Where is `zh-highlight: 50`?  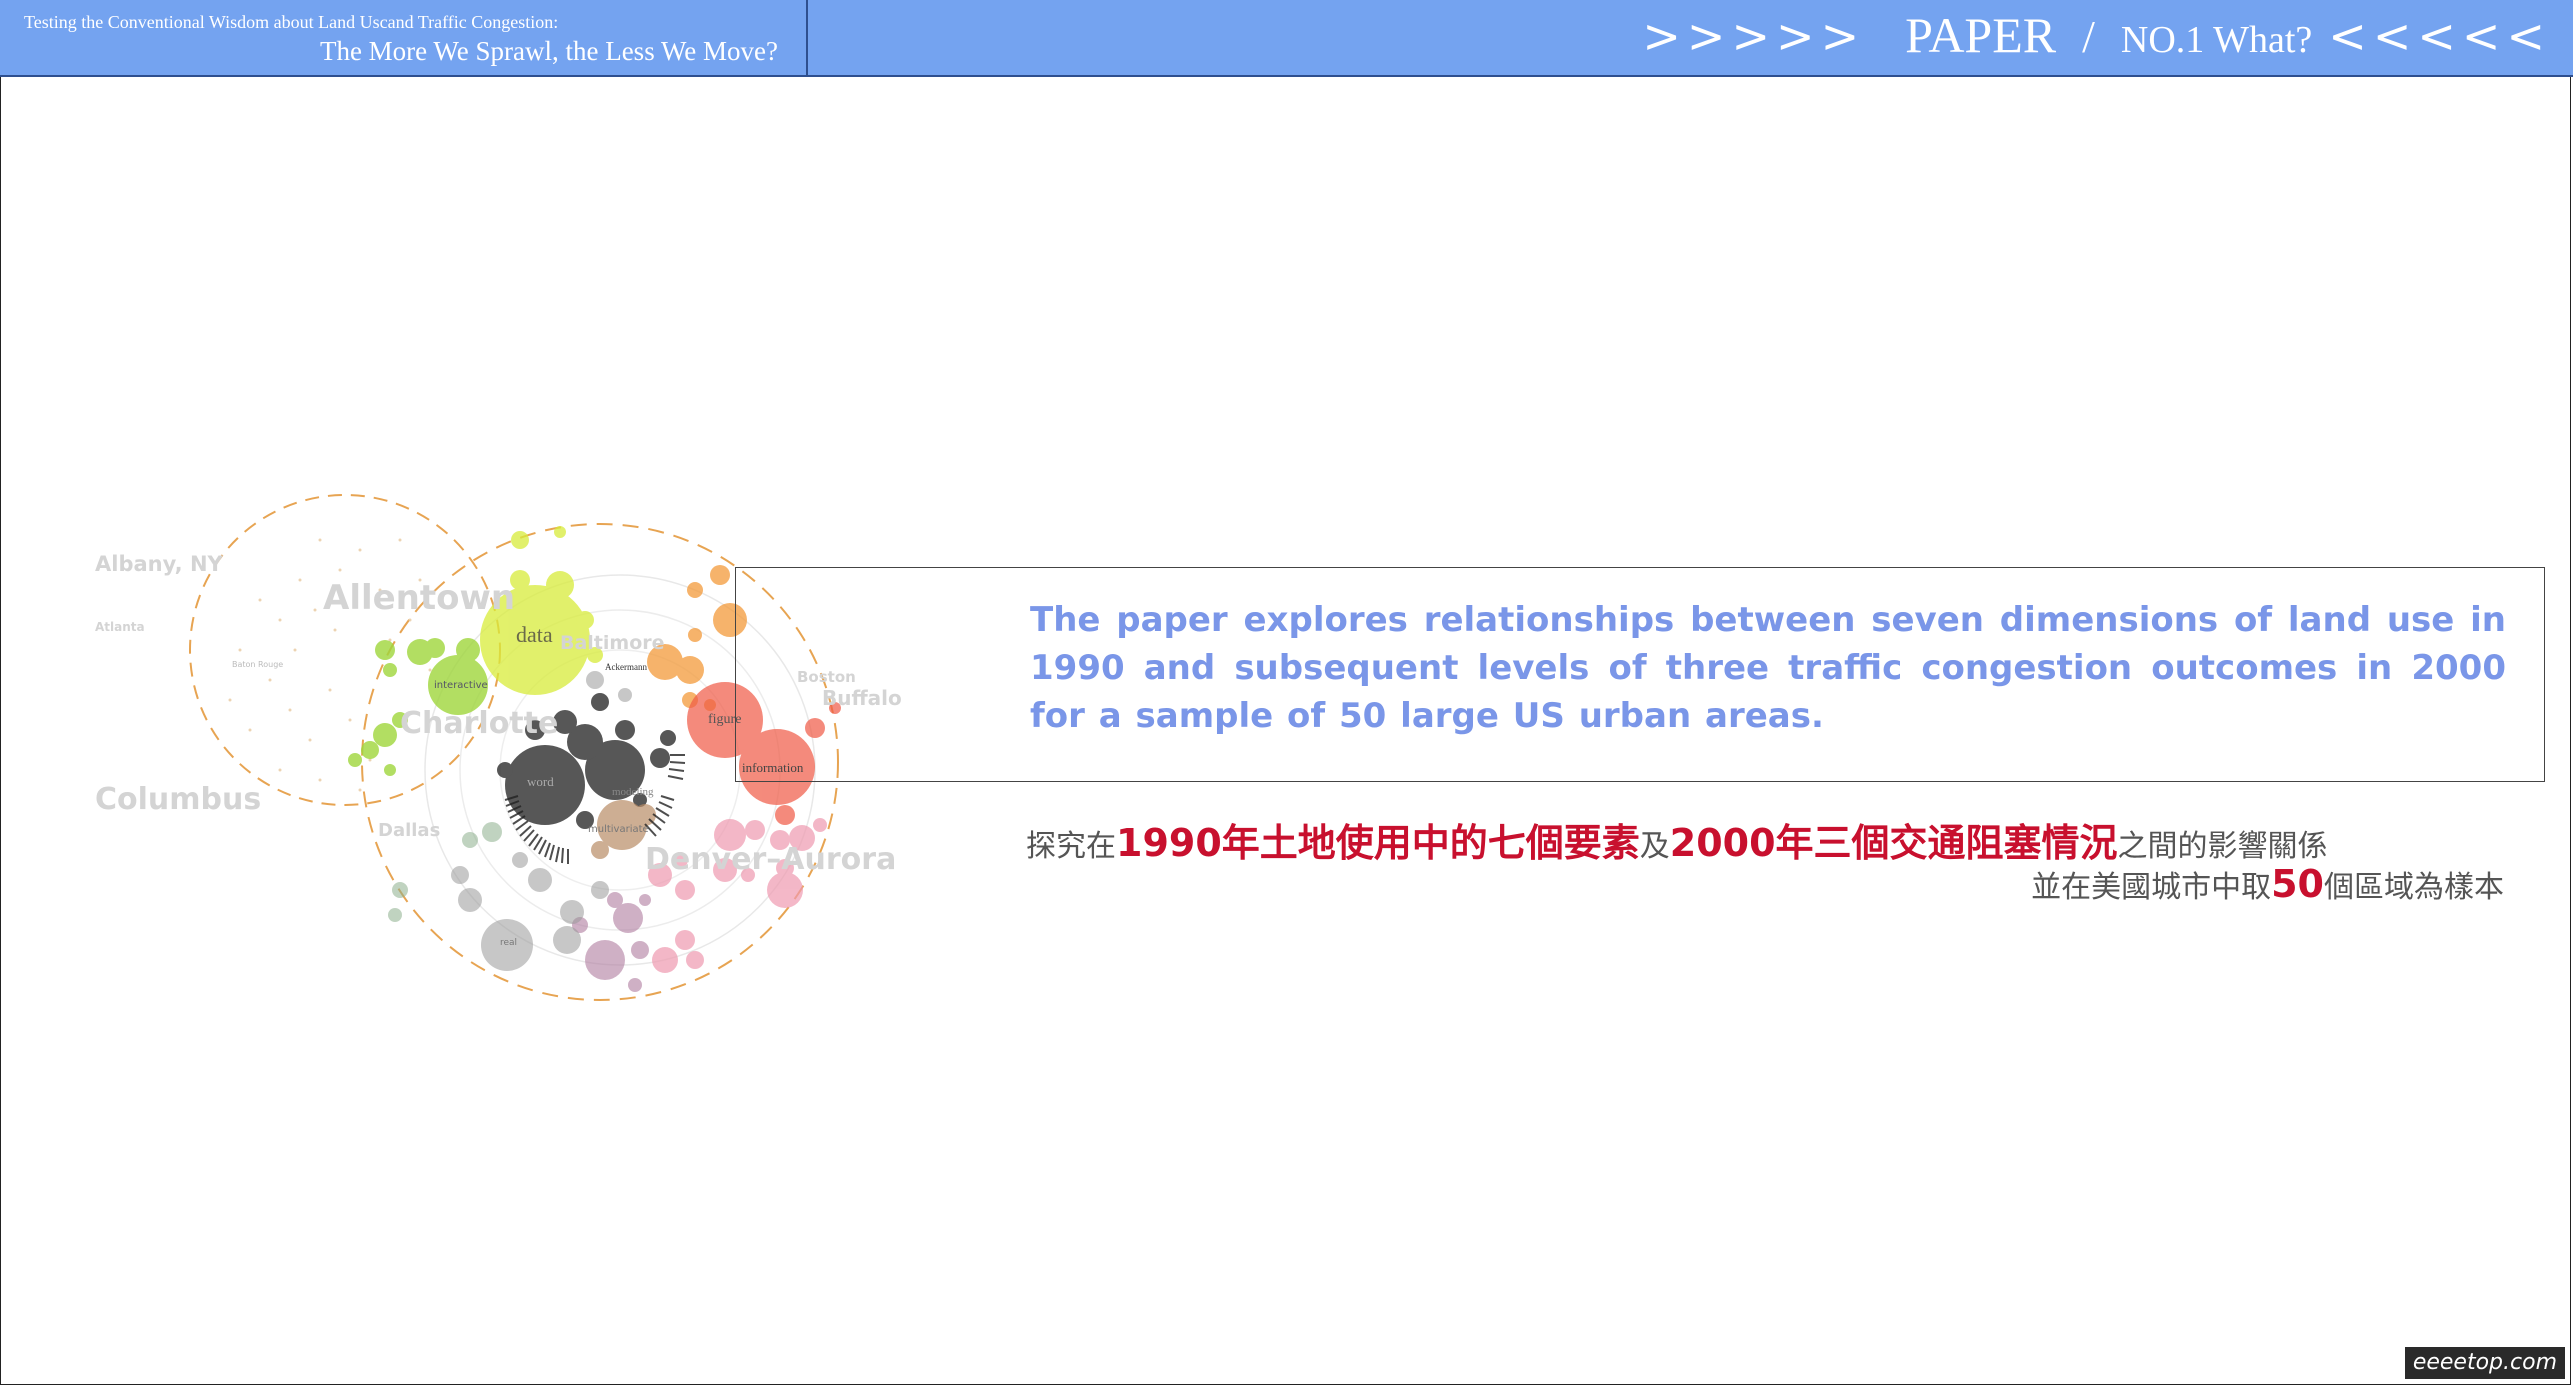
zh-highlight: 50 is located at coordinates (2297, 884).